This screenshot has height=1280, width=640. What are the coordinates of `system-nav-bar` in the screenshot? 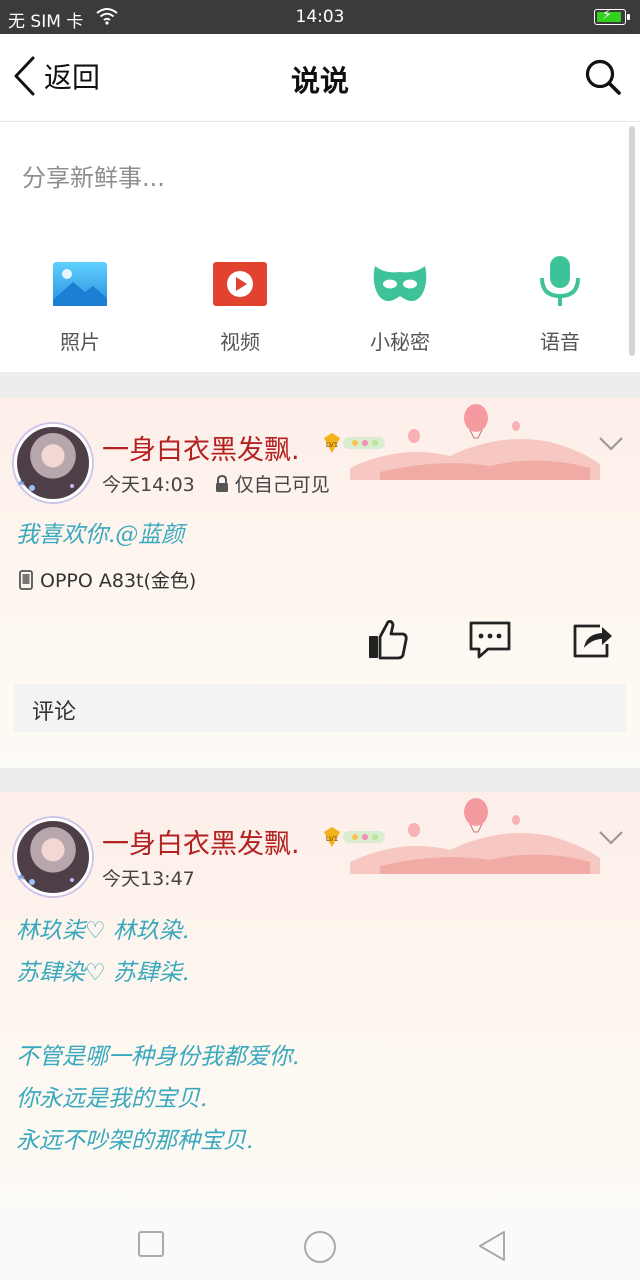 It's located at (320, 1244).